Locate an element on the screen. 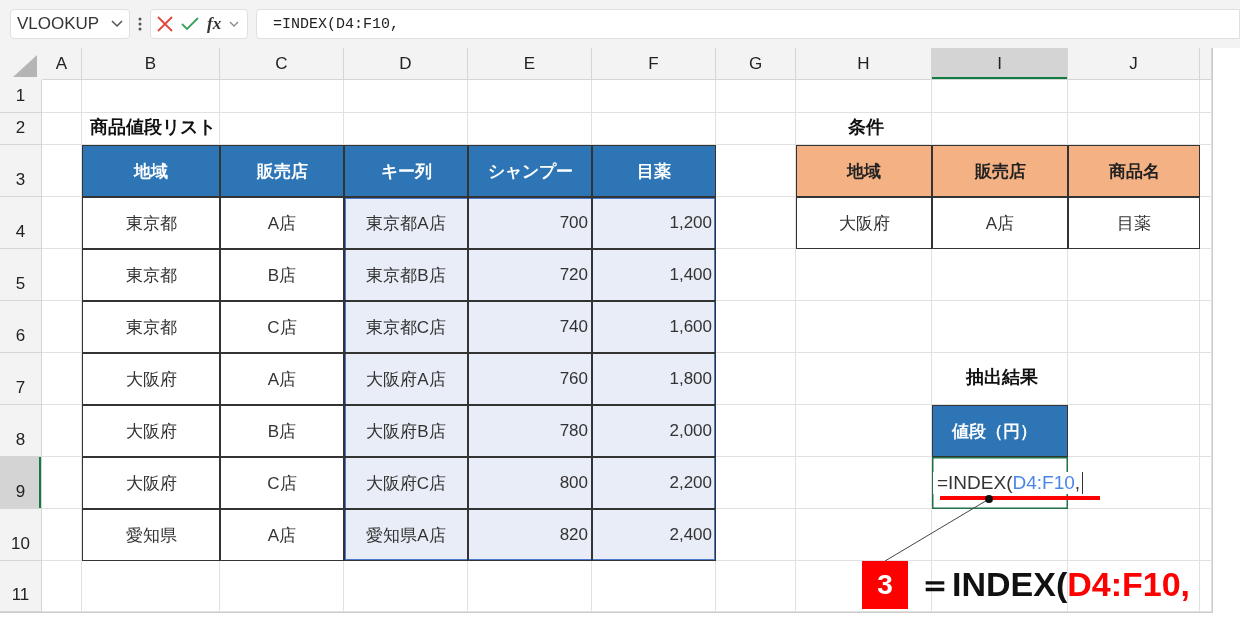 The height and width of the screenshot is (626, 1240). callout-text: ＝INDEX(D4:F10, is located at coordinates (1054, 584).